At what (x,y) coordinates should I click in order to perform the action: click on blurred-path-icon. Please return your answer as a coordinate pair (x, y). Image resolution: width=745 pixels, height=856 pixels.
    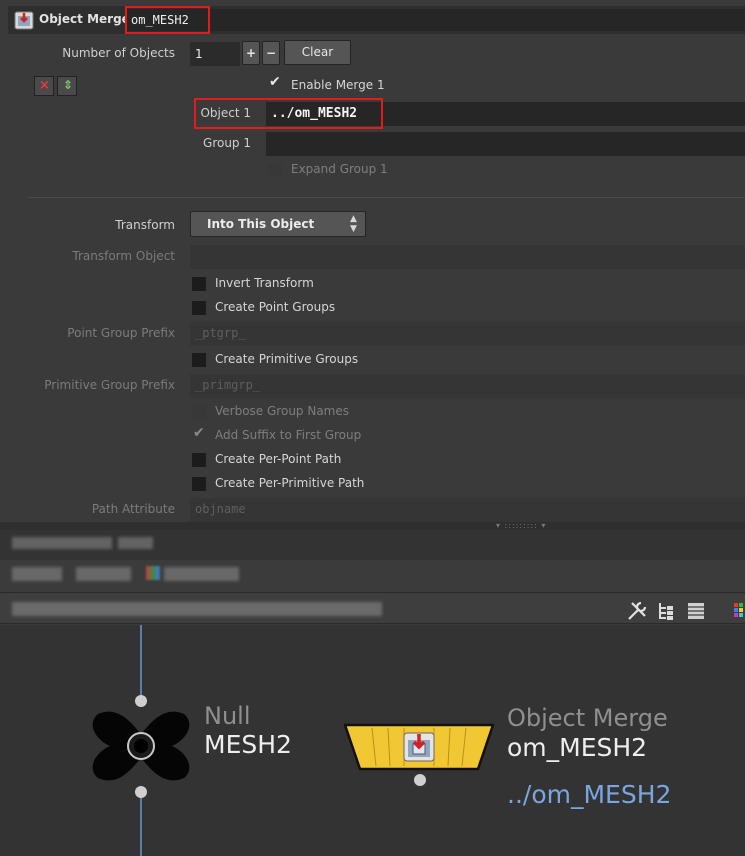
    Looking at the image, I should click on (153, 573).